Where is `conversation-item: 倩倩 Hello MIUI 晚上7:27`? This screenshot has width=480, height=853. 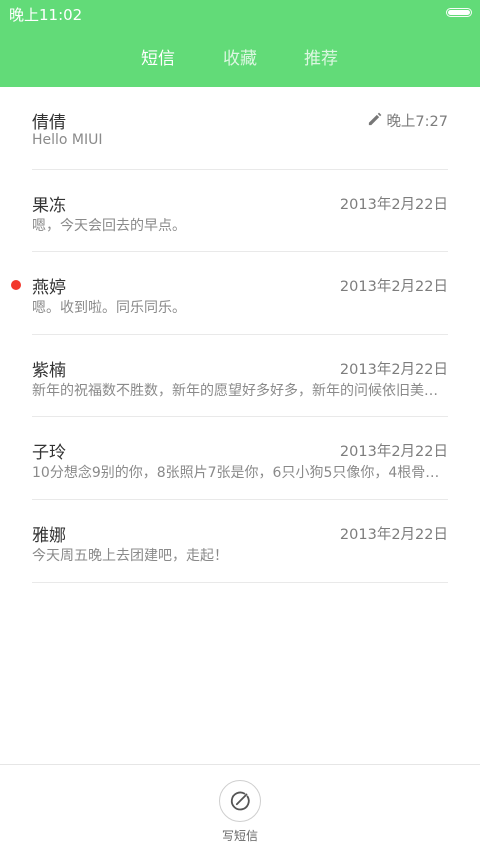
conversation-item: 倩倩 Hello MIUI 晚上7:27 is located at coordinates (240, 128).